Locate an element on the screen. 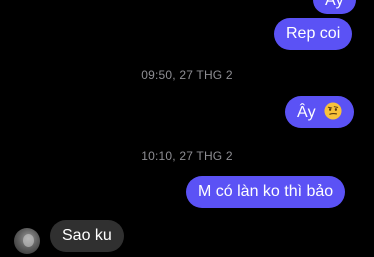  timestamp: 10:10, 27 THG 2 is located at coordinates (187, 156).